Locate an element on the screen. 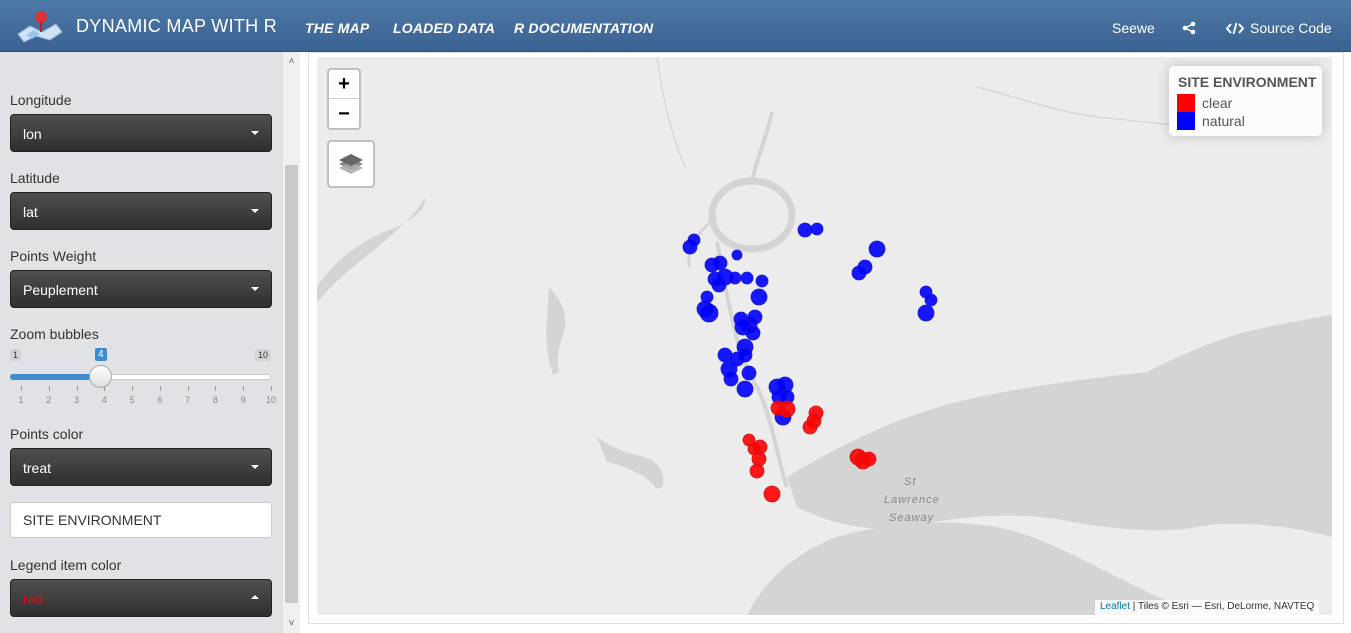 Image resolution: width=1351 pixels, height=633 pixels. share-icon is located at coordinates (1189, 28).